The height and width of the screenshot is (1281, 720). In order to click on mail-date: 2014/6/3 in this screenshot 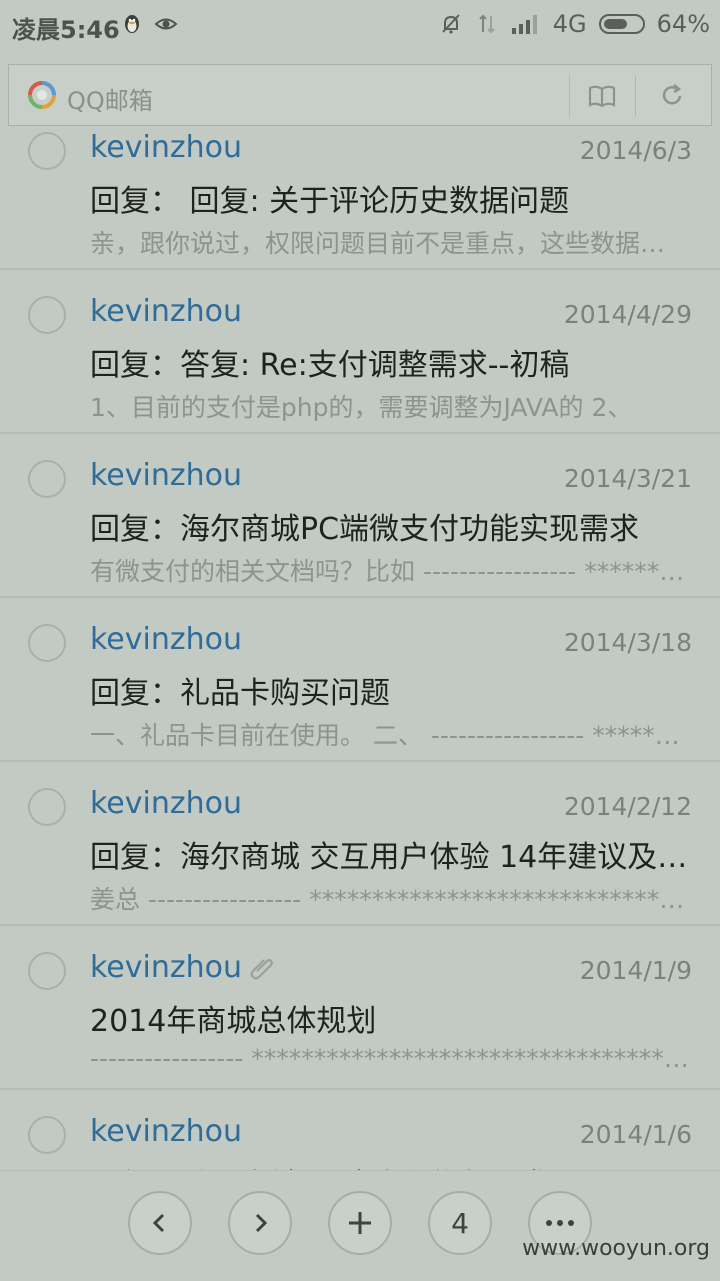, I will do `click(635, 150)`.